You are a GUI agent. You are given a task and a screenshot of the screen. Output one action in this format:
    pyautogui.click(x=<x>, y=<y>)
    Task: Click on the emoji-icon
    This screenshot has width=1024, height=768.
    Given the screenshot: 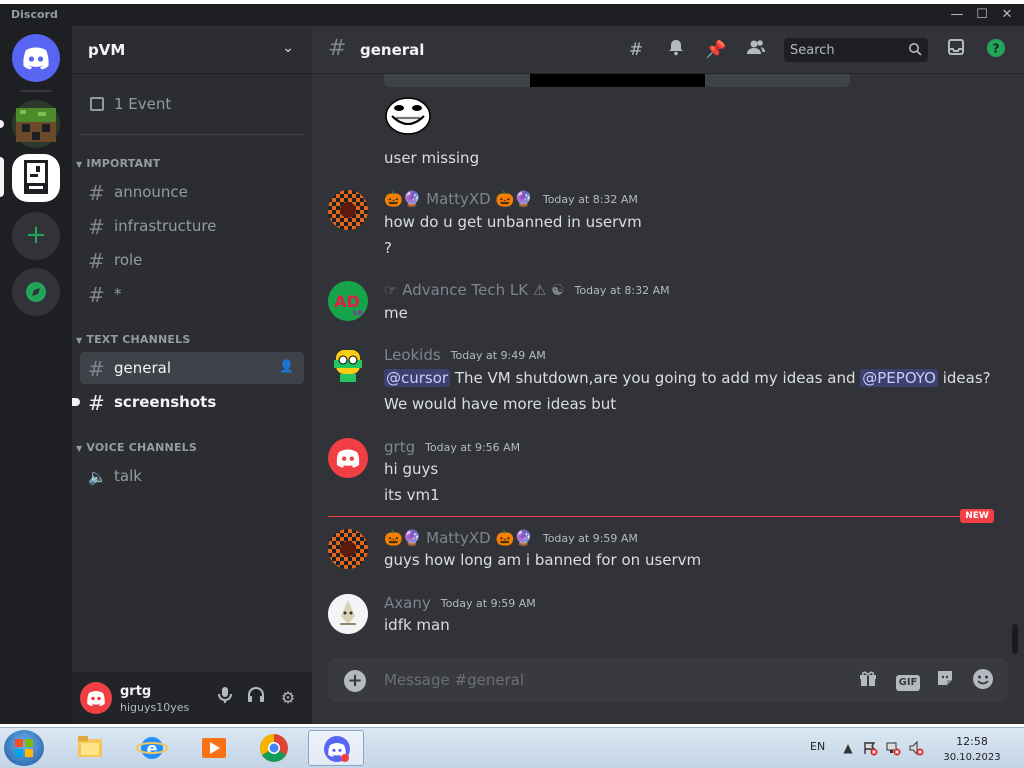 What is the action you would take?
    pyautogui.click(x=983, y=680)
    